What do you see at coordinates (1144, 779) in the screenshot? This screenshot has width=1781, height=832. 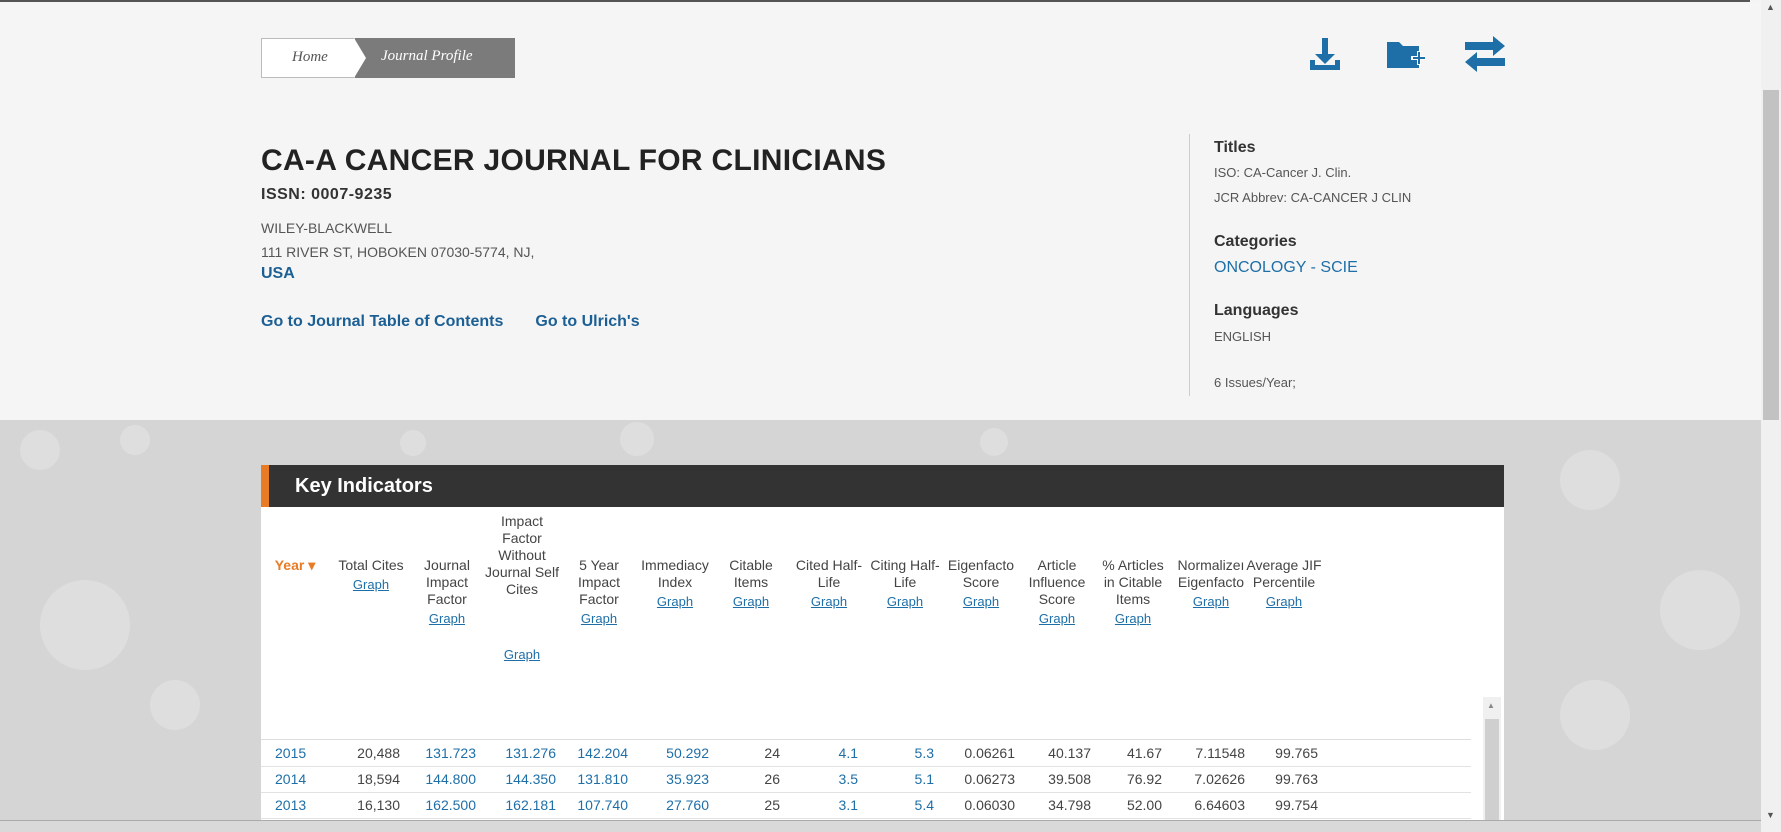 I see `table-cell: 76.92` at bounding box center [1144, 779].